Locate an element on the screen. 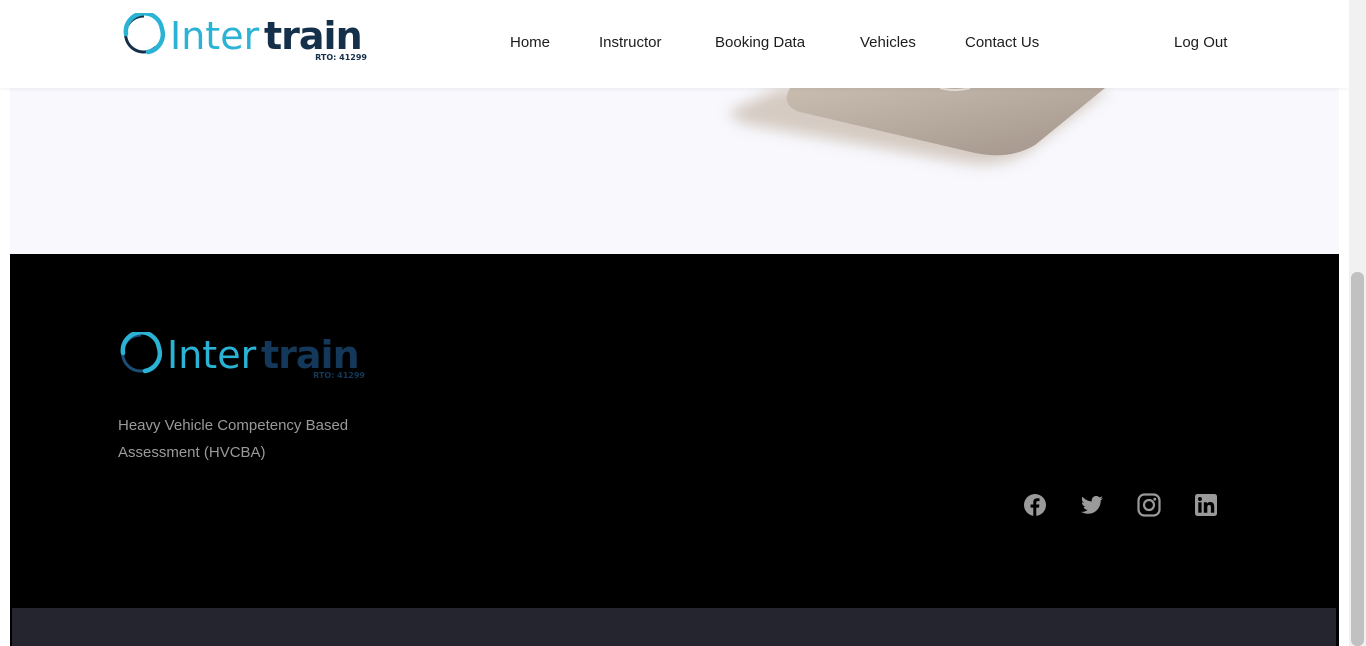 Image resolution: width=1366 pixels, height=646 pixels. facebook-link is located at coordinates (1035, 505).